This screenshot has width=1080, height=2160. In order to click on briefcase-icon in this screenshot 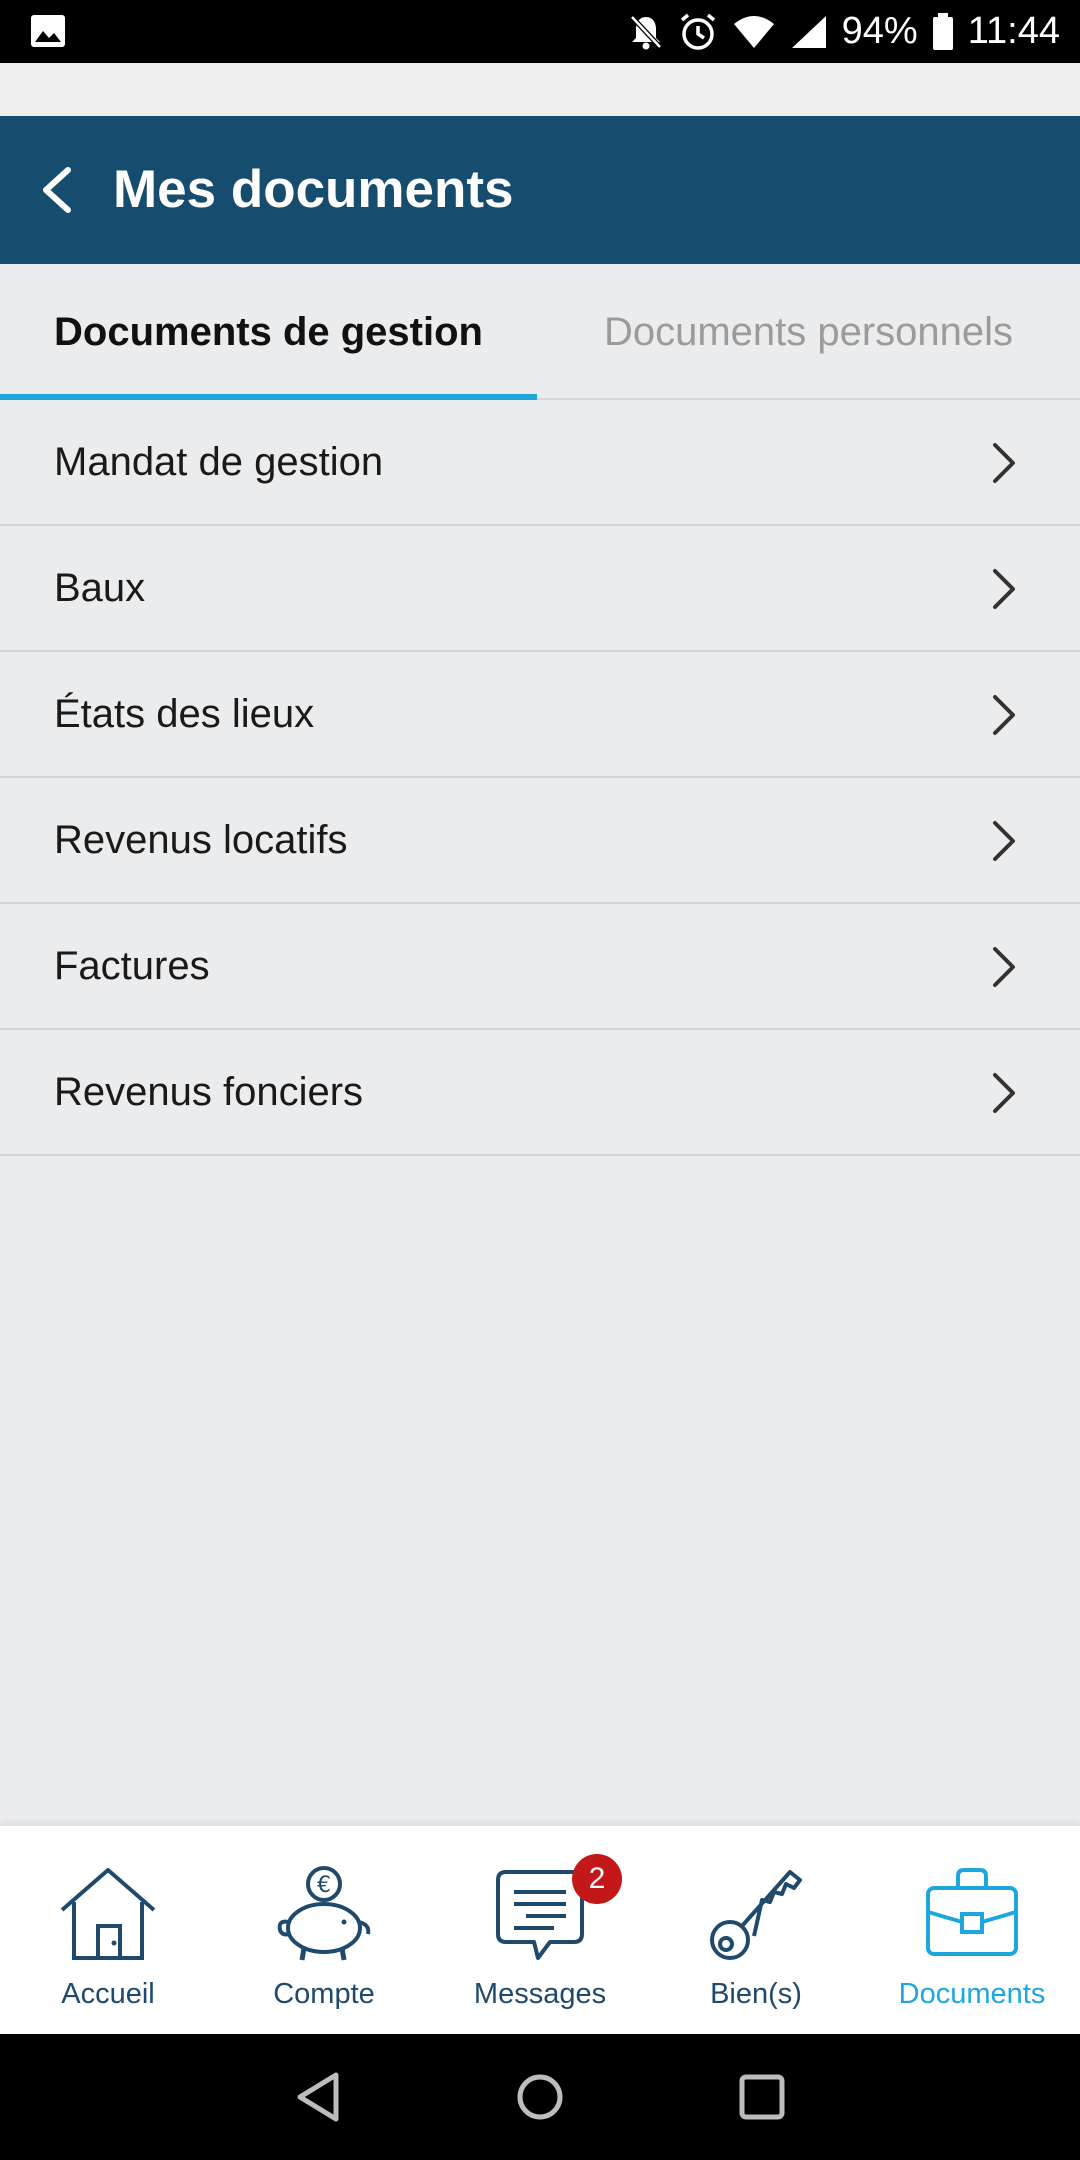, I will do `click(972, 1912)`.